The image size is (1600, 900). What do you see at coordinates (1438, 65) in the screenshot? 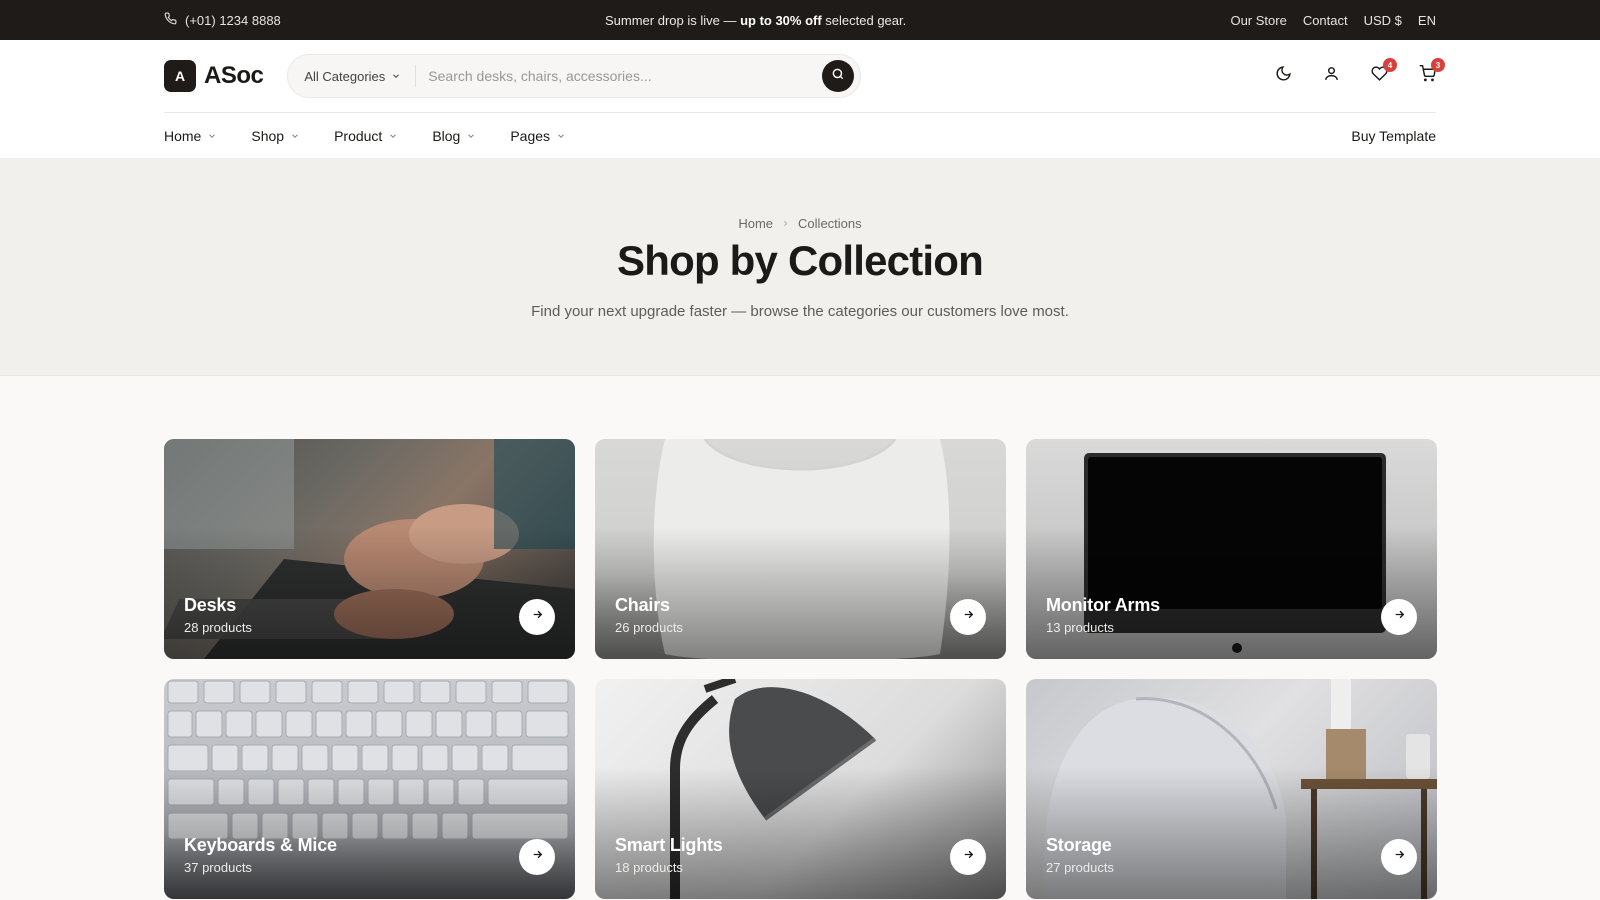
I see `cart-count-badge: 3` at bounding box center [1438, 65].